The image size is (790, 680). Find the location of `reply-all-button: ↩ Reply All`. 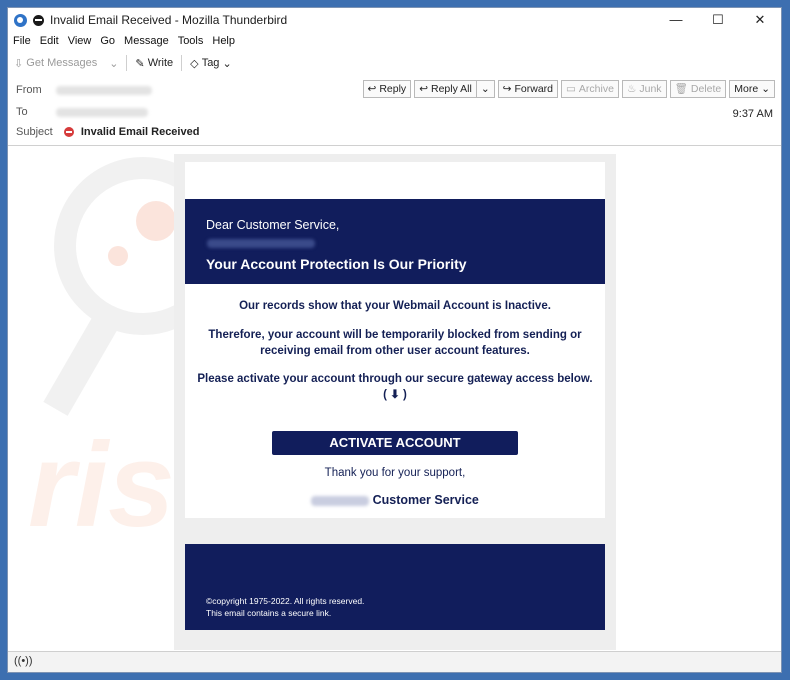

reply-all-button: ↩ Reply All is located at coordinates (445, 89).